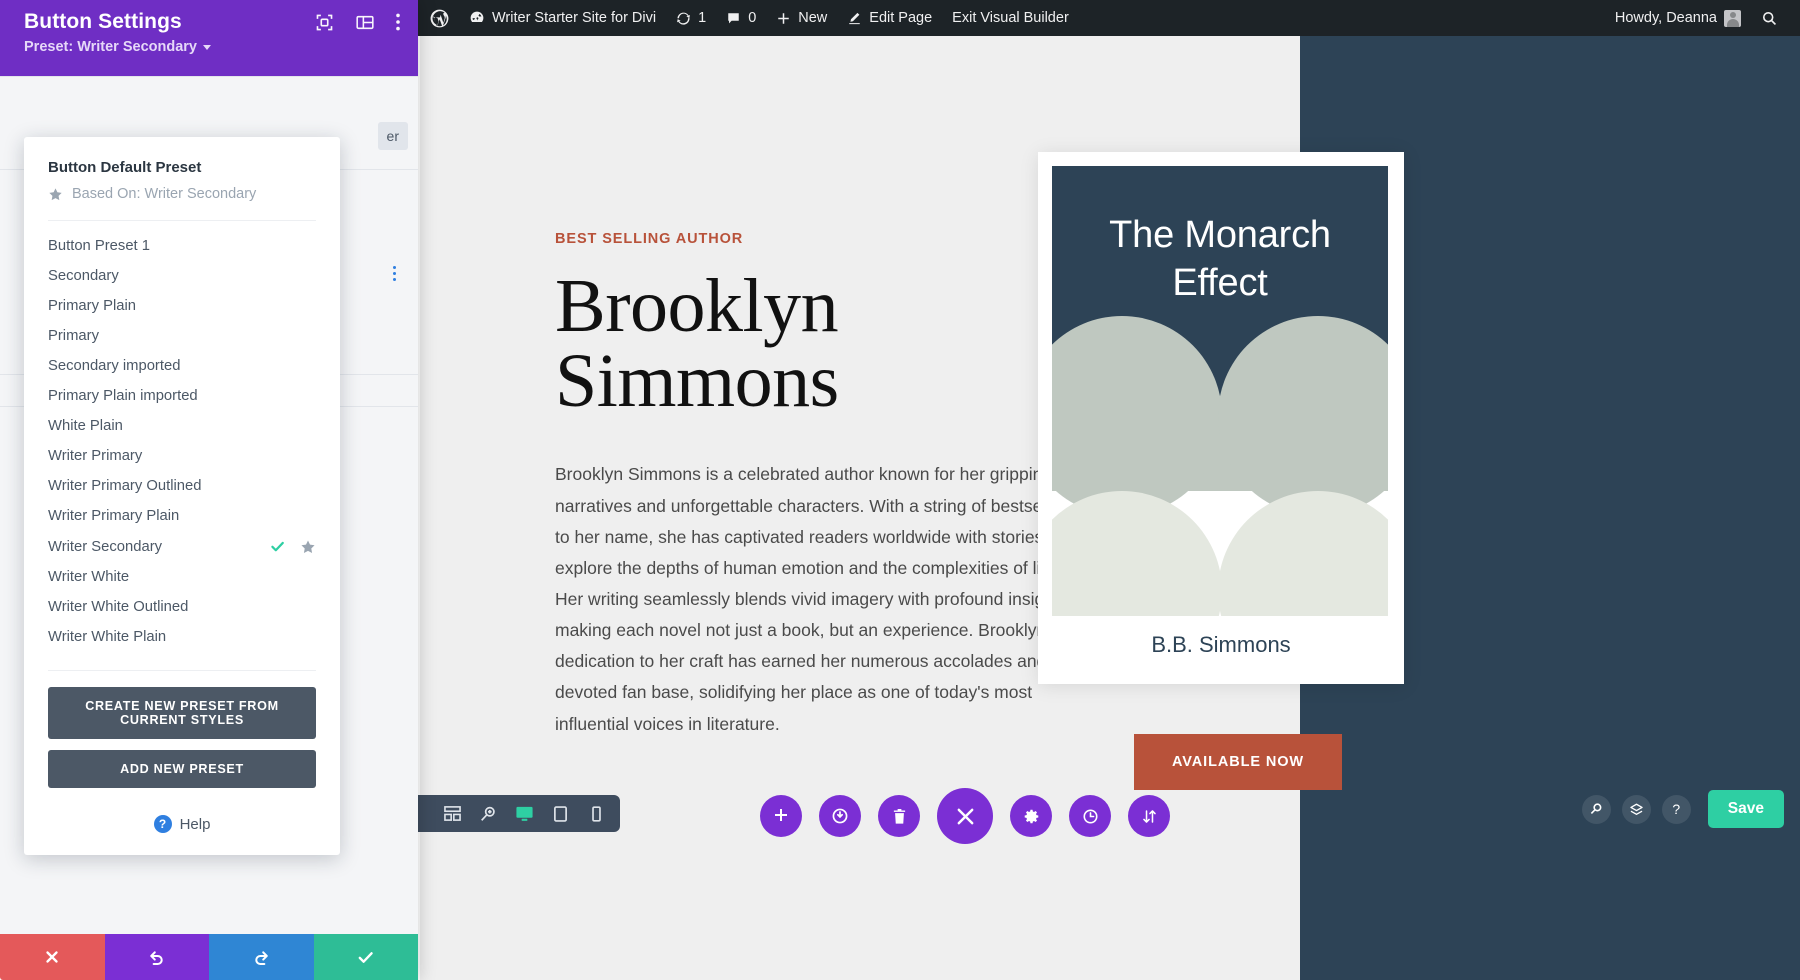 The width and height of the screenshot is (1800, 980). Describe the element at coordinates (1220, 260) in the screenshot. I see `book-title: The Monarch Effect` at that location.